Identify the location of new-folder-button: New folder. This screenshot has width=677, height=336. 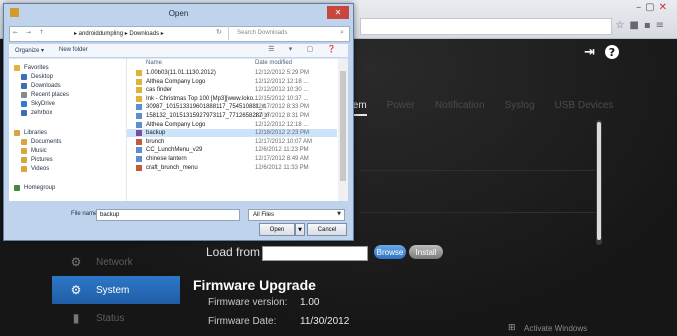
(73, 50).